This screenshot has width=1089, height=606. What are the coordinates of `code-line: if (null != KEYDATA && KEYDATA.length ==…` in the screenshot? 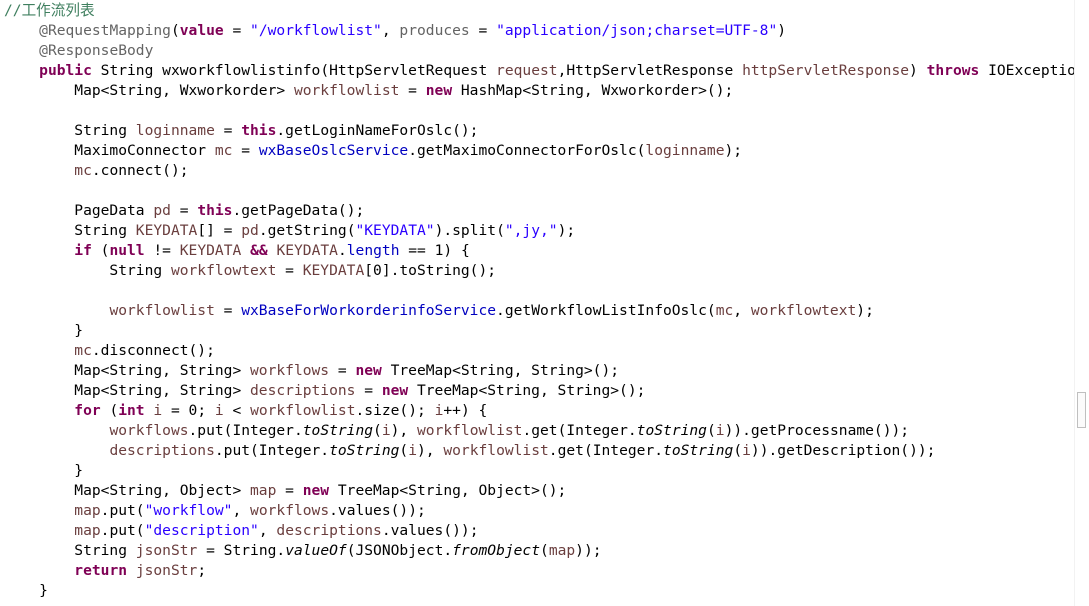 It's located at (537, 251).